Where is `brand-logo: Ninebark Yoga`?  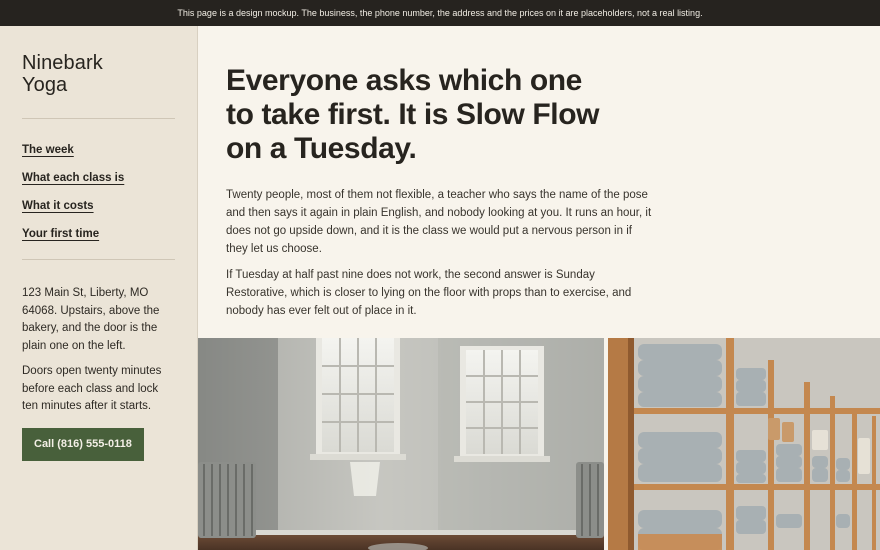
brand-logo: Ninebark Yoga is located at coordinates (98, 74).